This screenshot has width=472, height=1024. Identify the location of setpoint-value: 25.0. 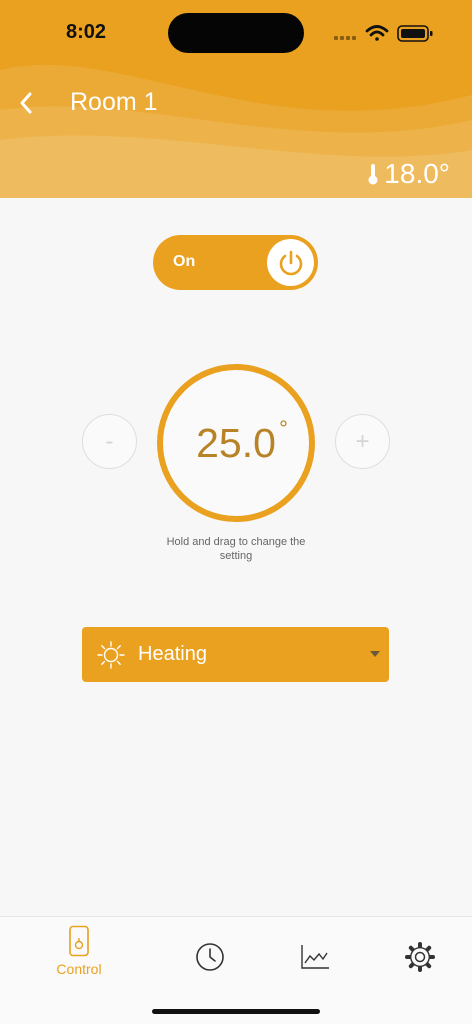
(236, 442).